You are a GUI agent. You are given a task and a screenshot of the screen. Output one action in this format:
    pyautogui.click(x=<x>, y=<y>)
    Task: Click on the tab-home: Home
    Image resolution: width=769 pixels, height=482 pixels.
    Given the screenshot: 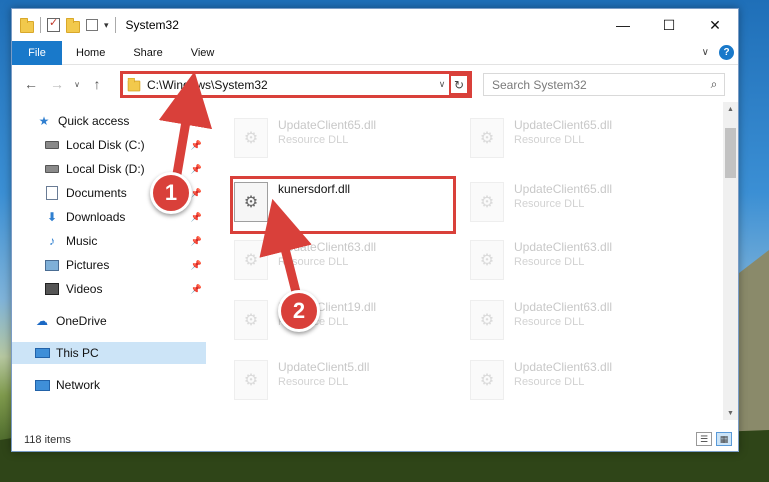 What is the action you would take?
    pyautogui.click(x=90, y=53)
    